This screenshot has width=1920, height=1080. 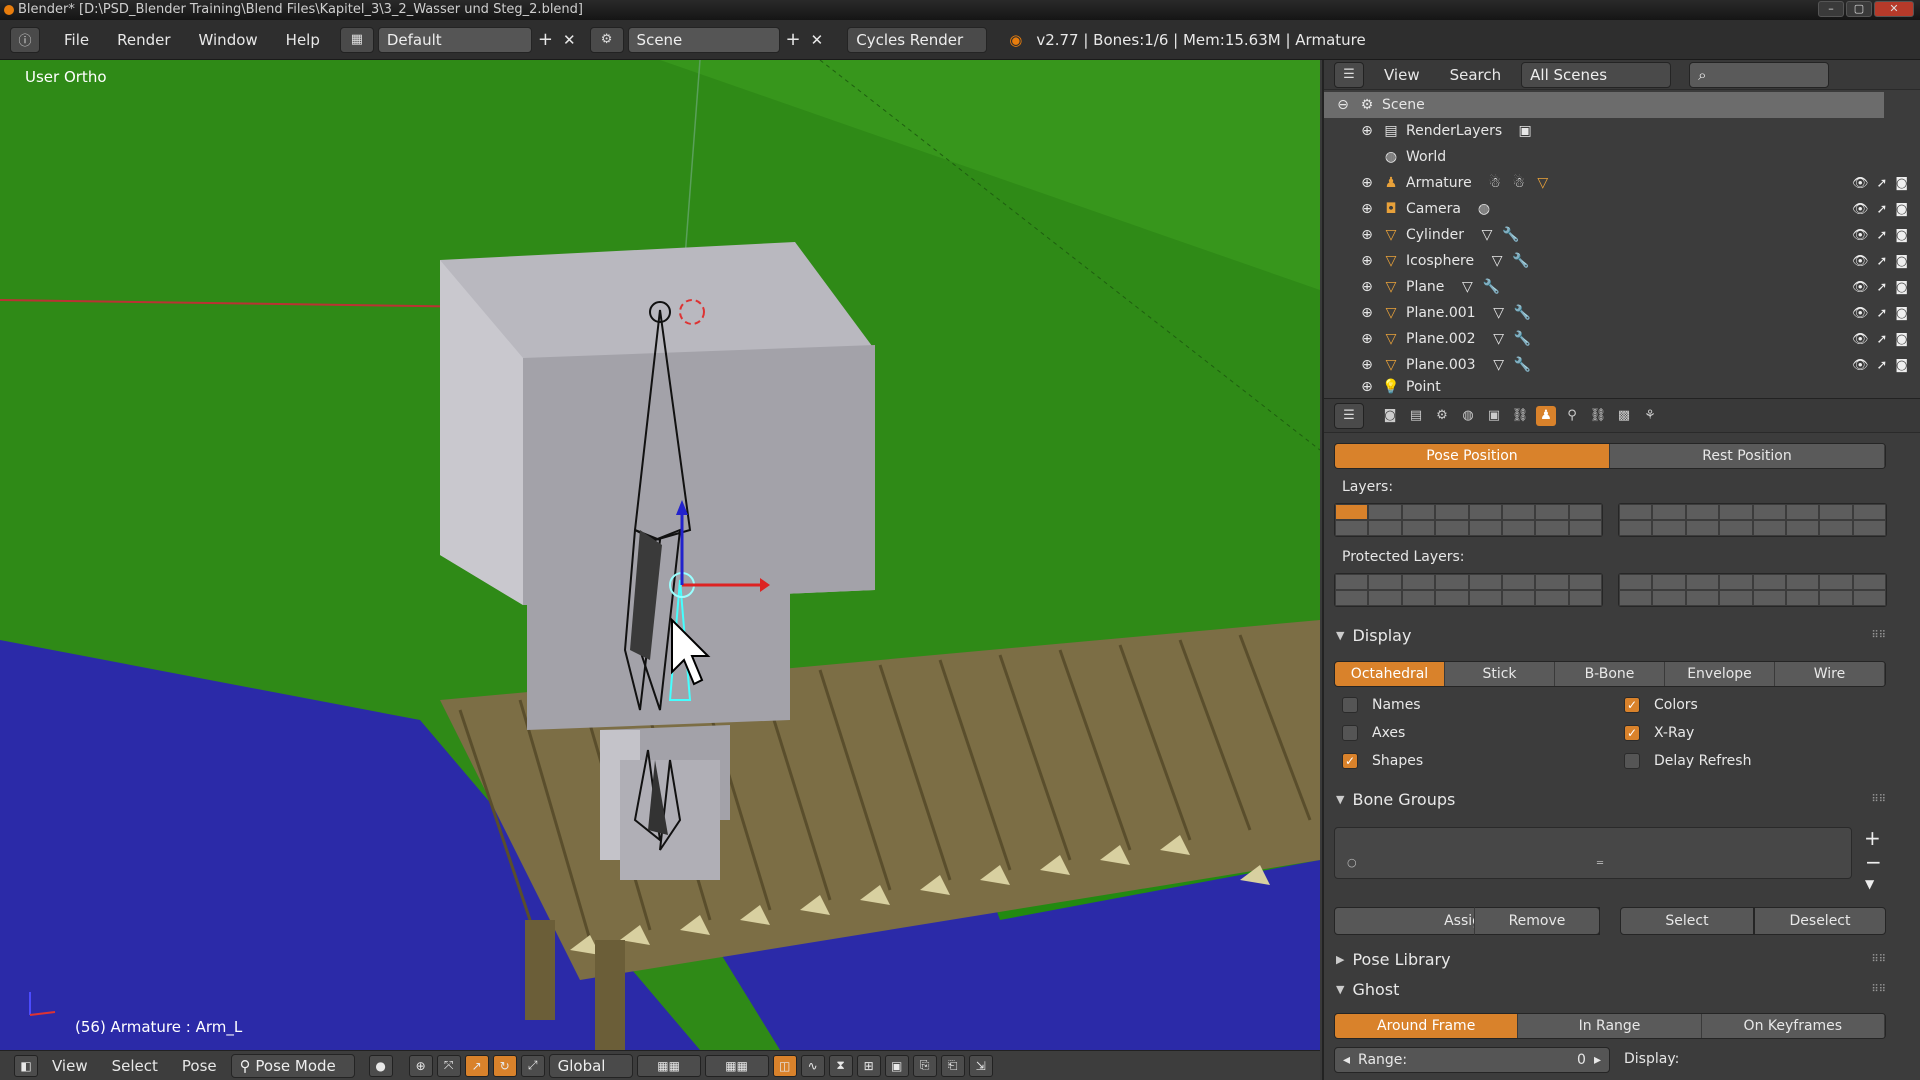 I want to click on pivot-point-icon: ⊕, so click(x=420, y=1065).